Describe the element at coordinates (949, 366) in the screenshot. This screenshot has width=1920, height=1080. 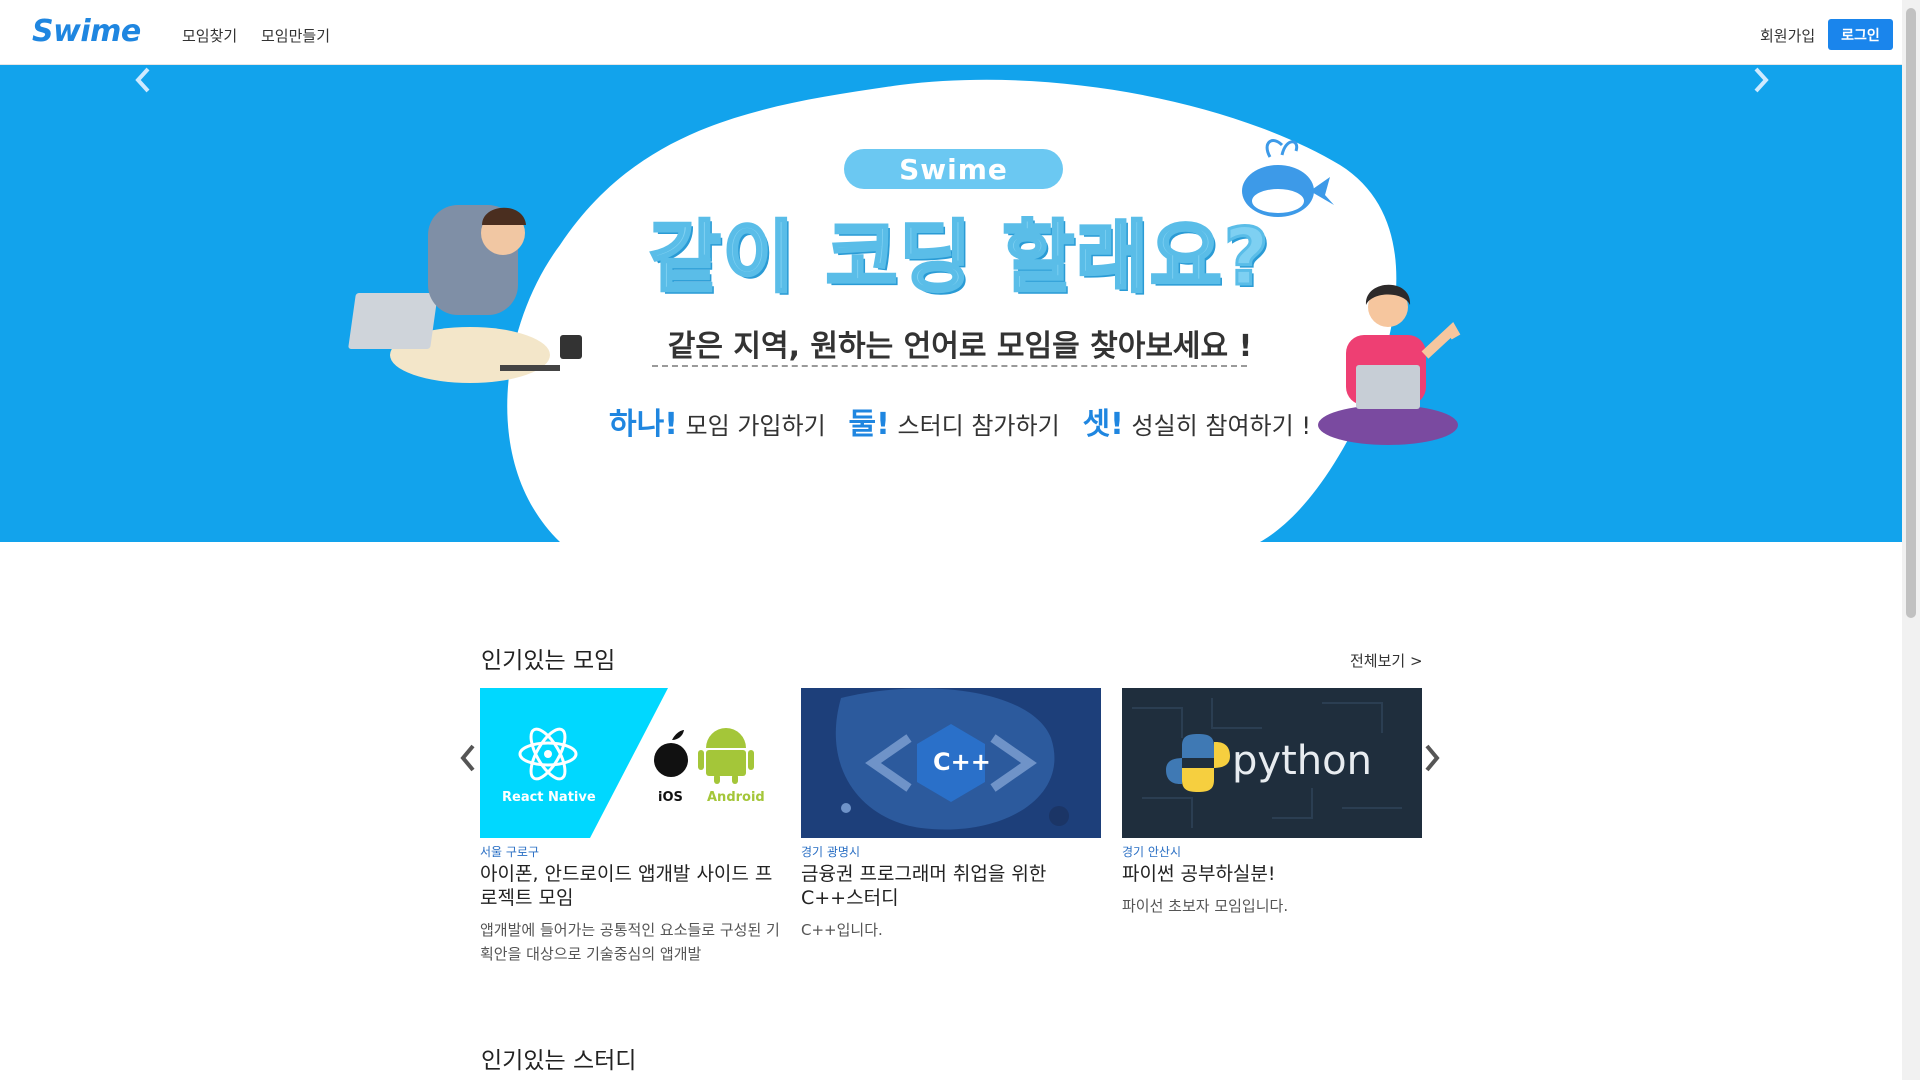
I see `banner-divider` at that location.